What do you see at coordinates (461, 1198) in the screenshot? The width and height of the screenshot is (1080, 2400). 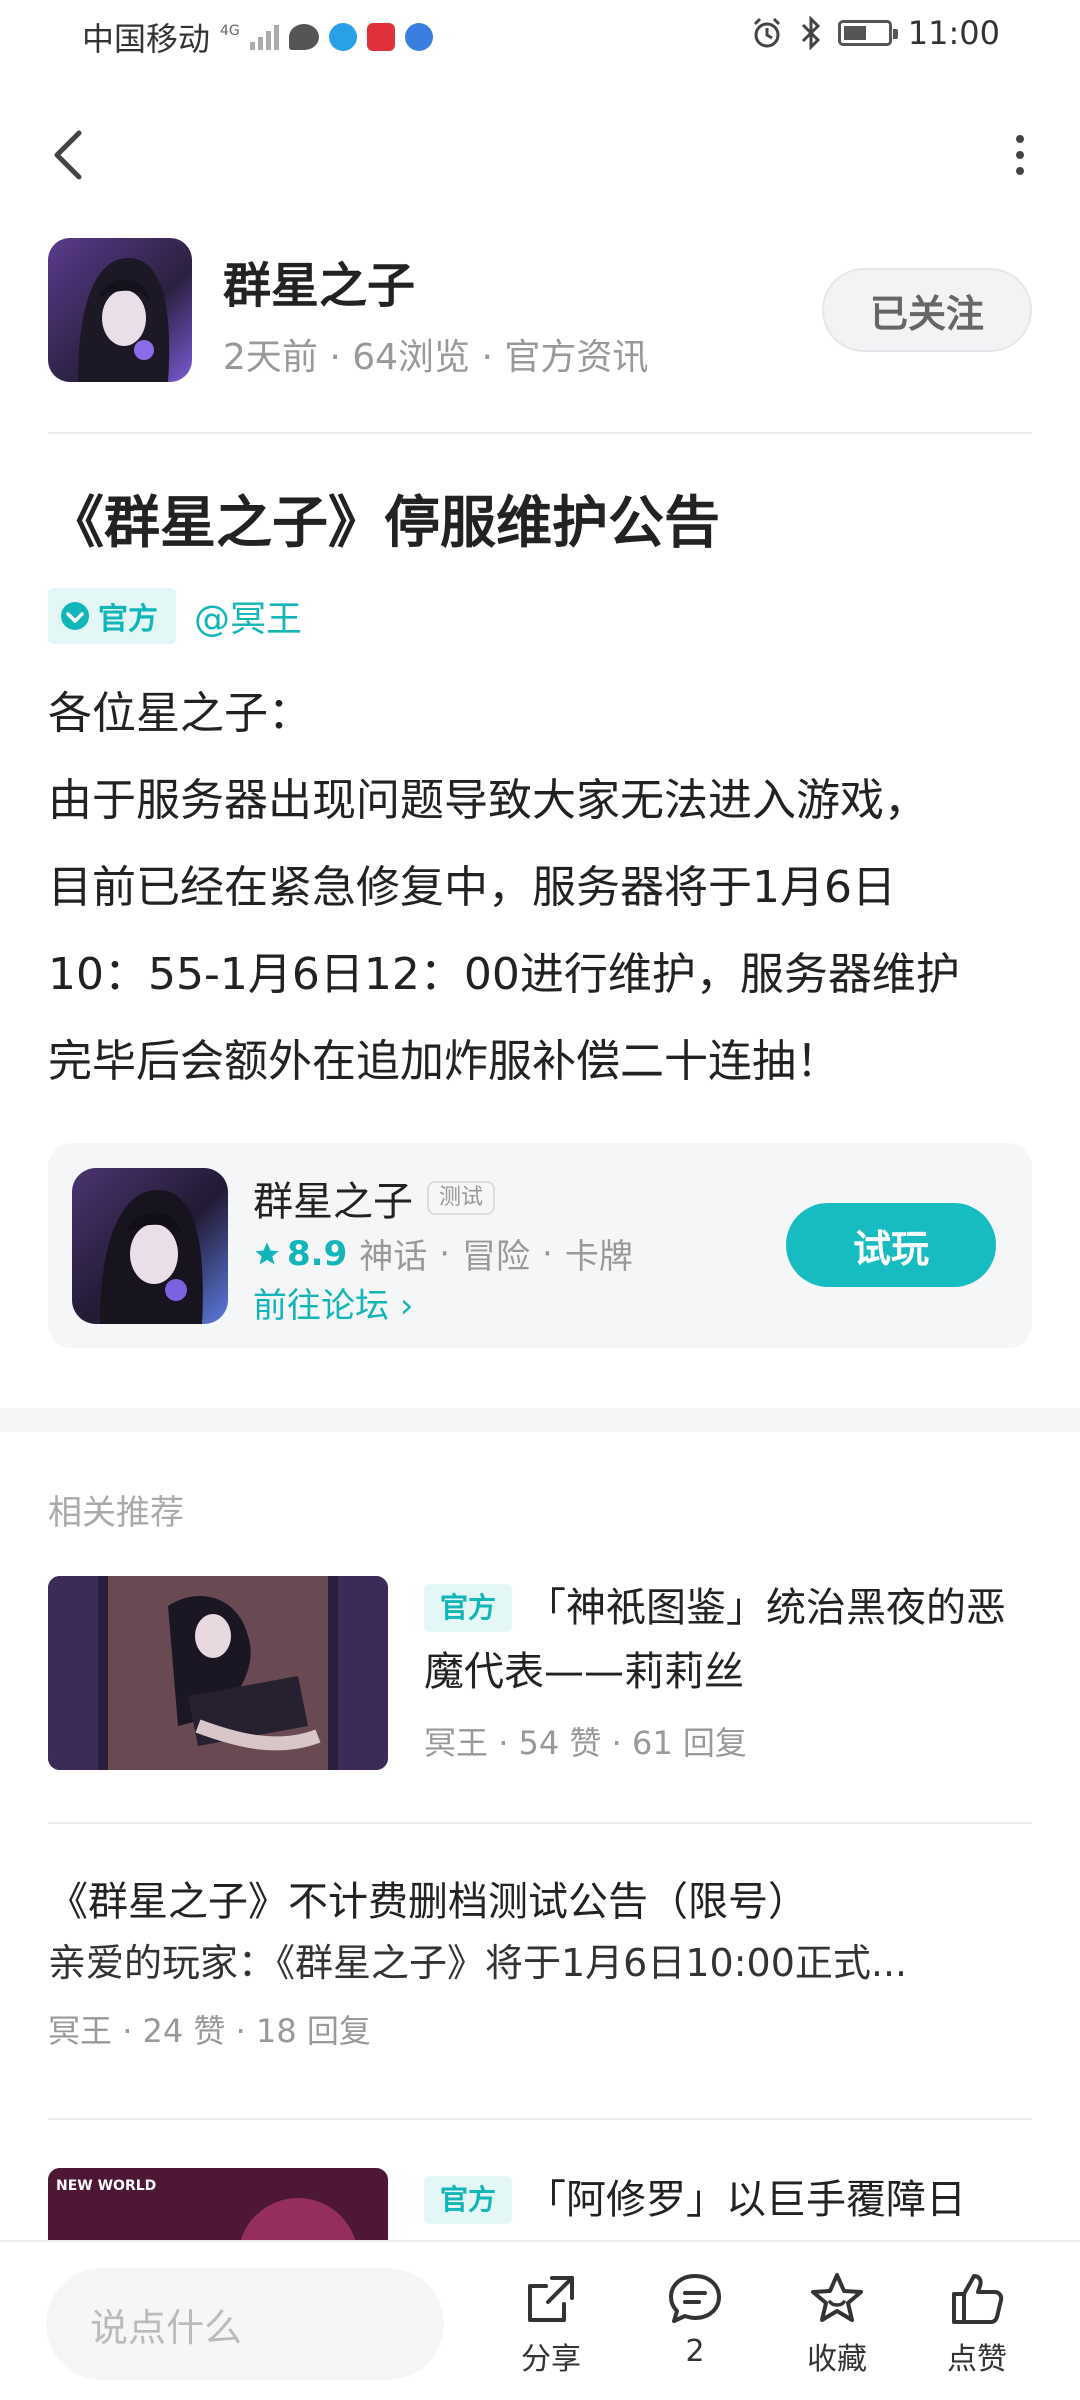 I see `game-status-tag: 测试` at bounding box center [461, 1198].